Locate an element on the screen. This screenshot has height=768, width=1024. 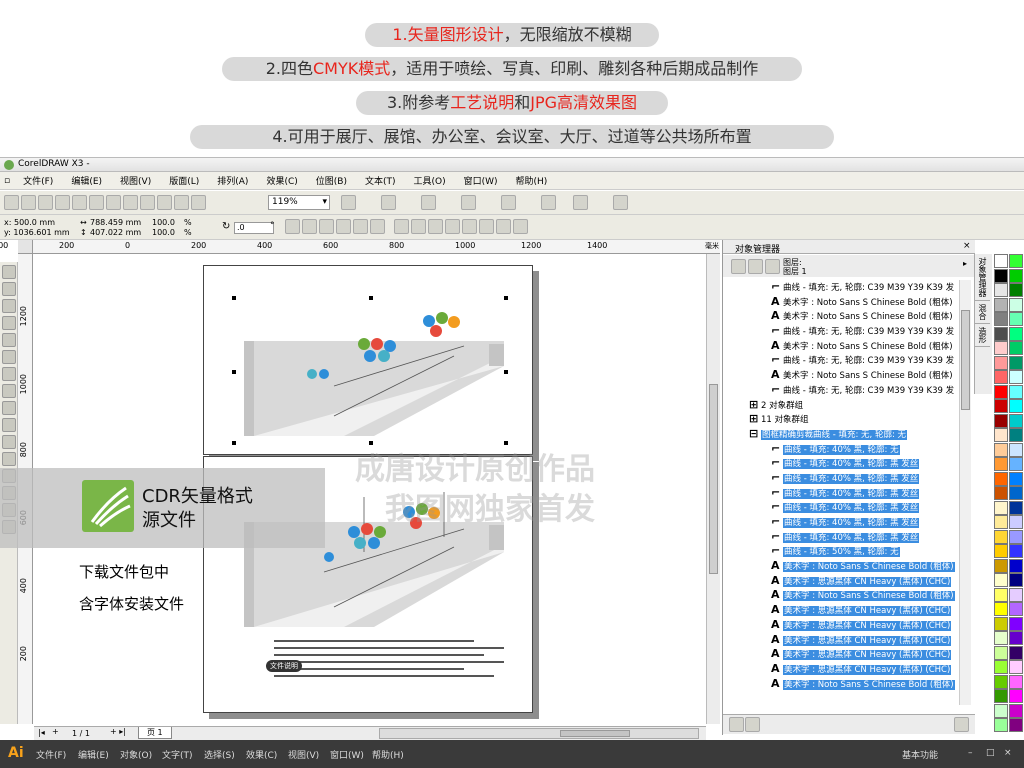
menu-item: 文件(F) is located at coordinates (38, 180).